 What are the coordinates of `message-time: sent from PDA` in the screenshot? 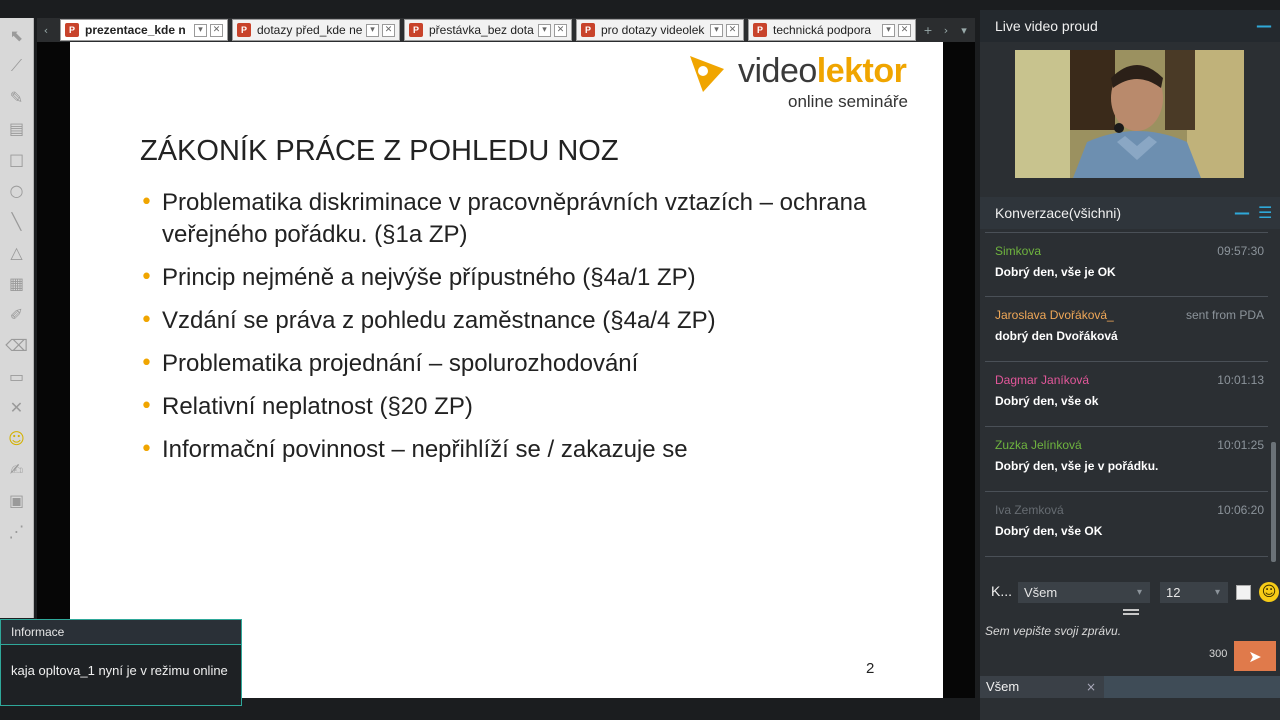 It's located at (1224, 315).